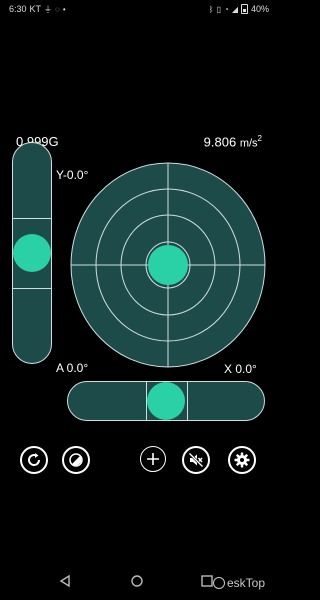 Image resolution: width=320 pixels, height=600 pixels. What do you see at coordinates (32, 288) in the screenshot?
I see `vertical-level-marker-bottom` at bounding box center [32, 288].